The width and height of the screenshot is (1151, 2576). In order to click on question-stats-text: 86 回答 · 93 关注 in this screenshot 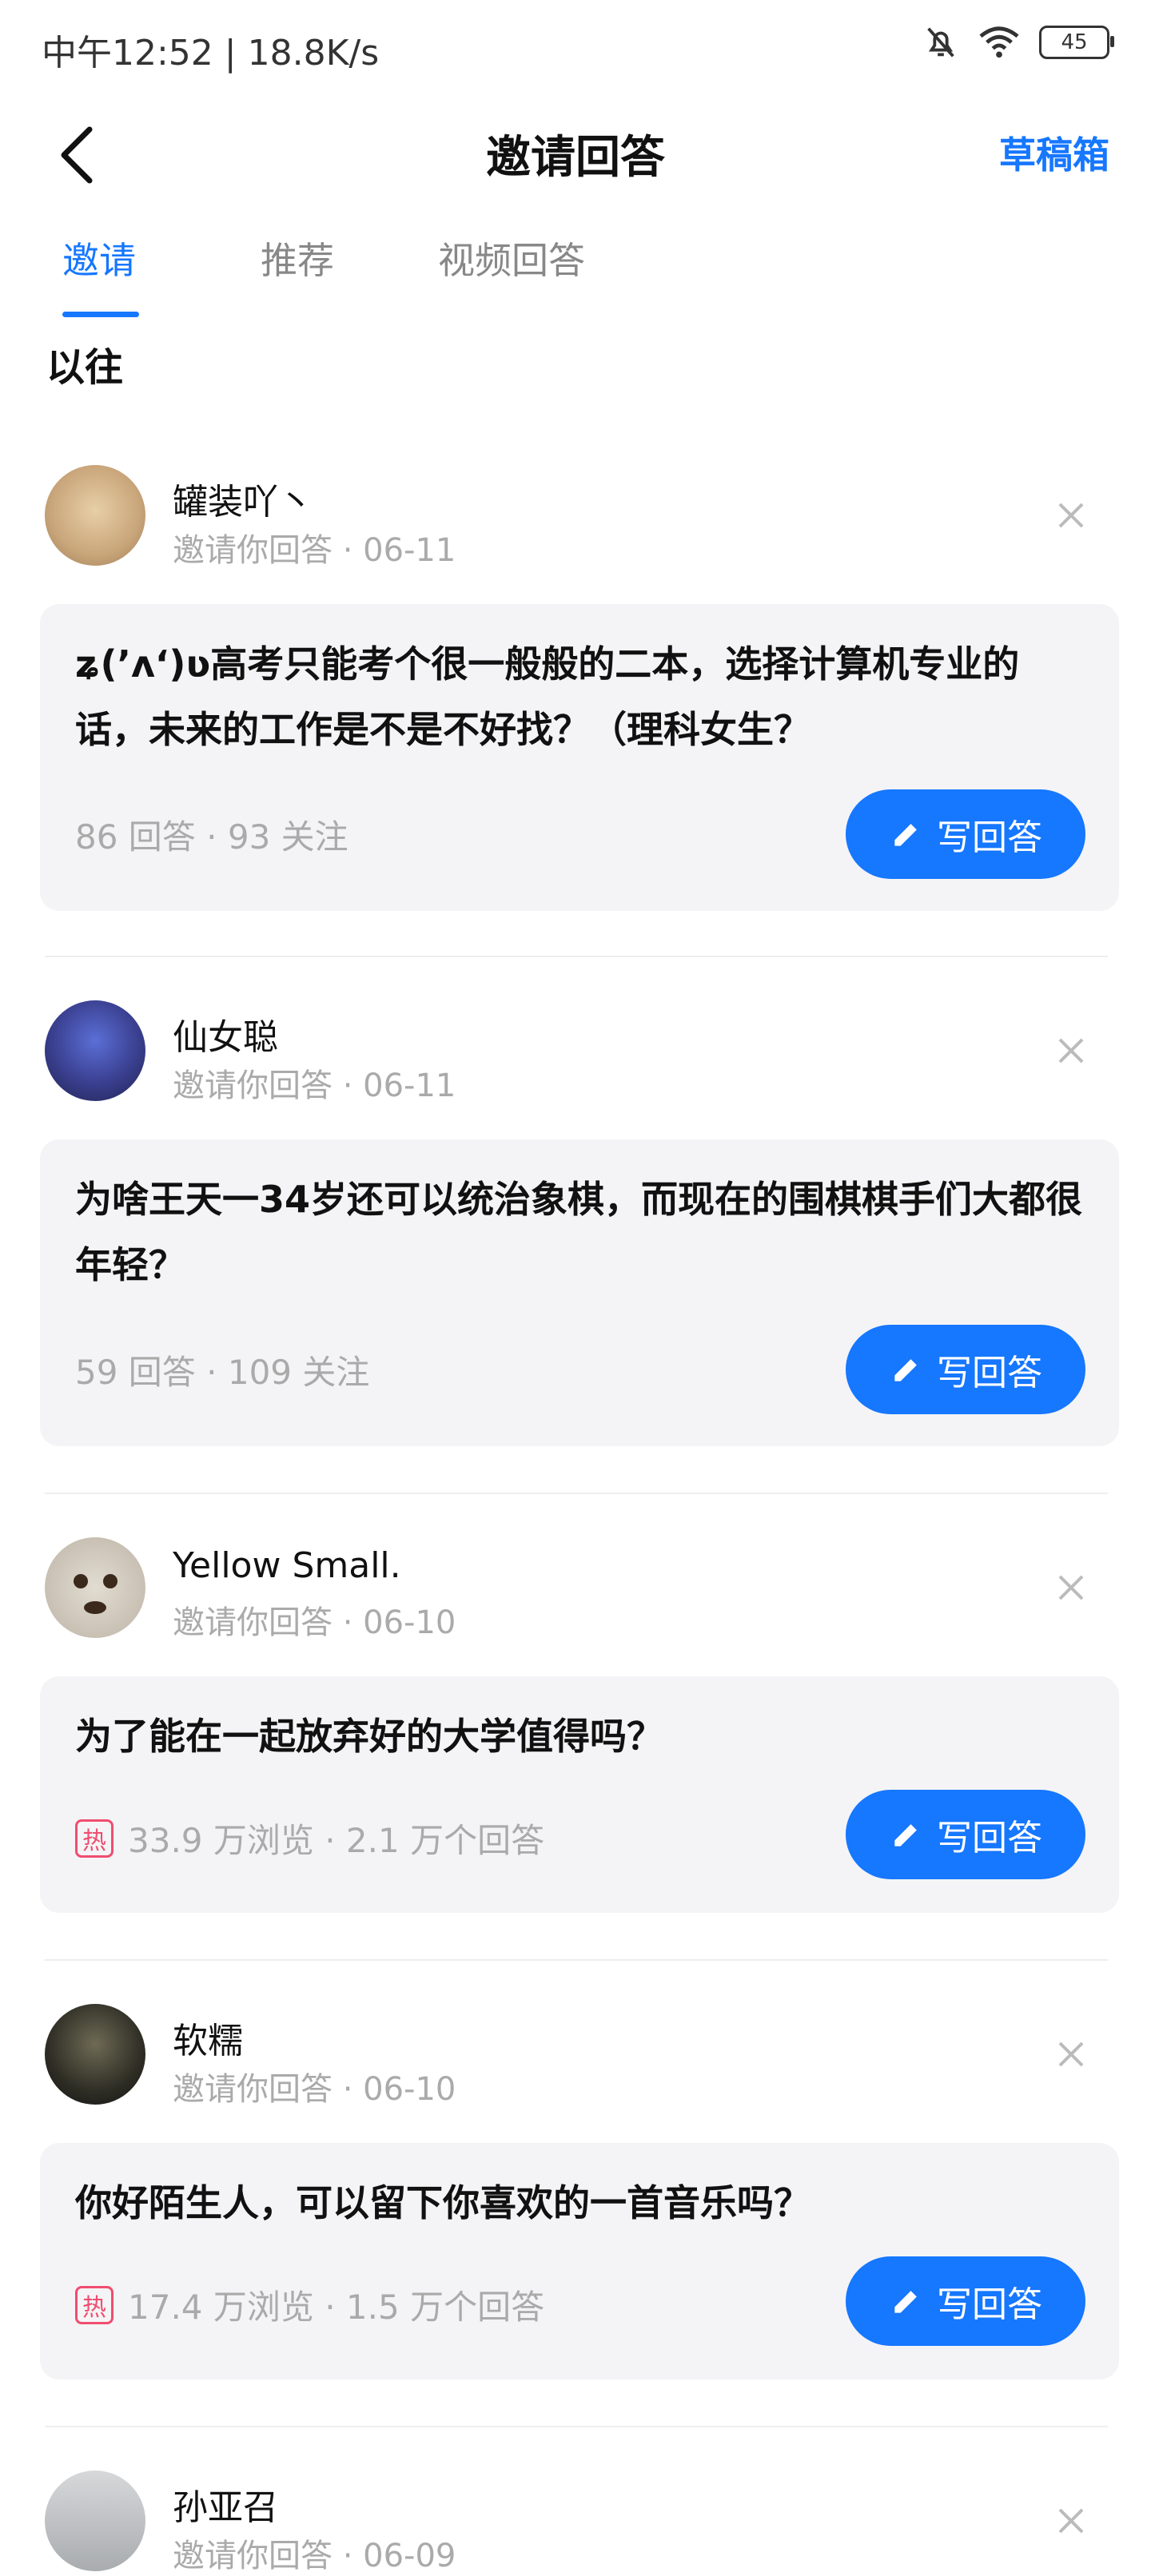, I will do `click(212, 837)`.